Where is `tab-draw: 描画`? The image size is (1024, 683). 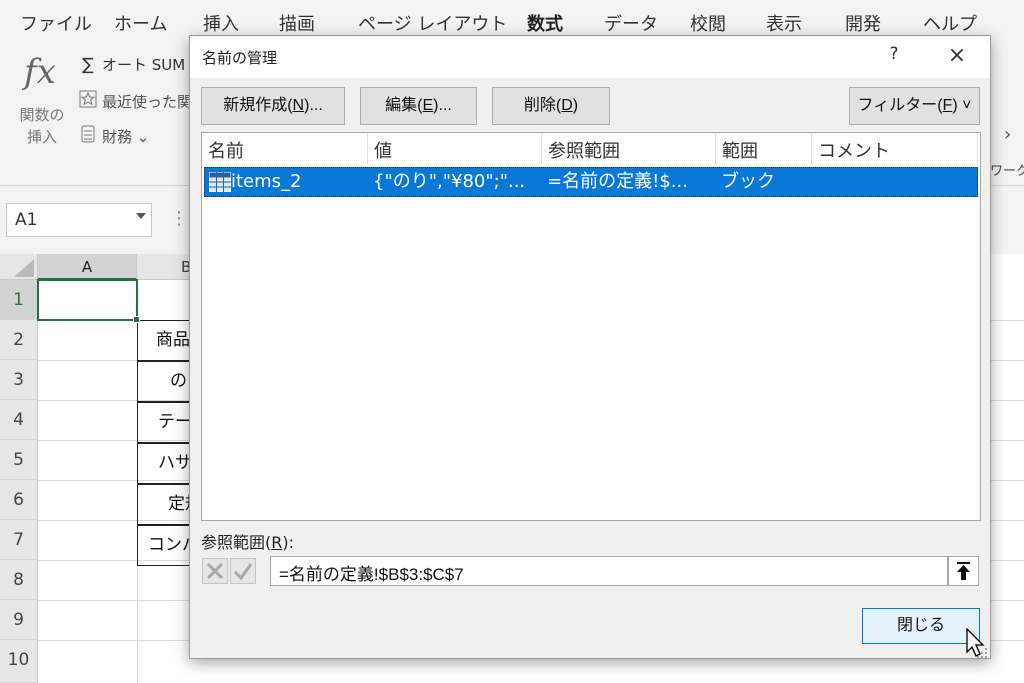
tab-draw: 描画 is located at coordinates (297, 23).